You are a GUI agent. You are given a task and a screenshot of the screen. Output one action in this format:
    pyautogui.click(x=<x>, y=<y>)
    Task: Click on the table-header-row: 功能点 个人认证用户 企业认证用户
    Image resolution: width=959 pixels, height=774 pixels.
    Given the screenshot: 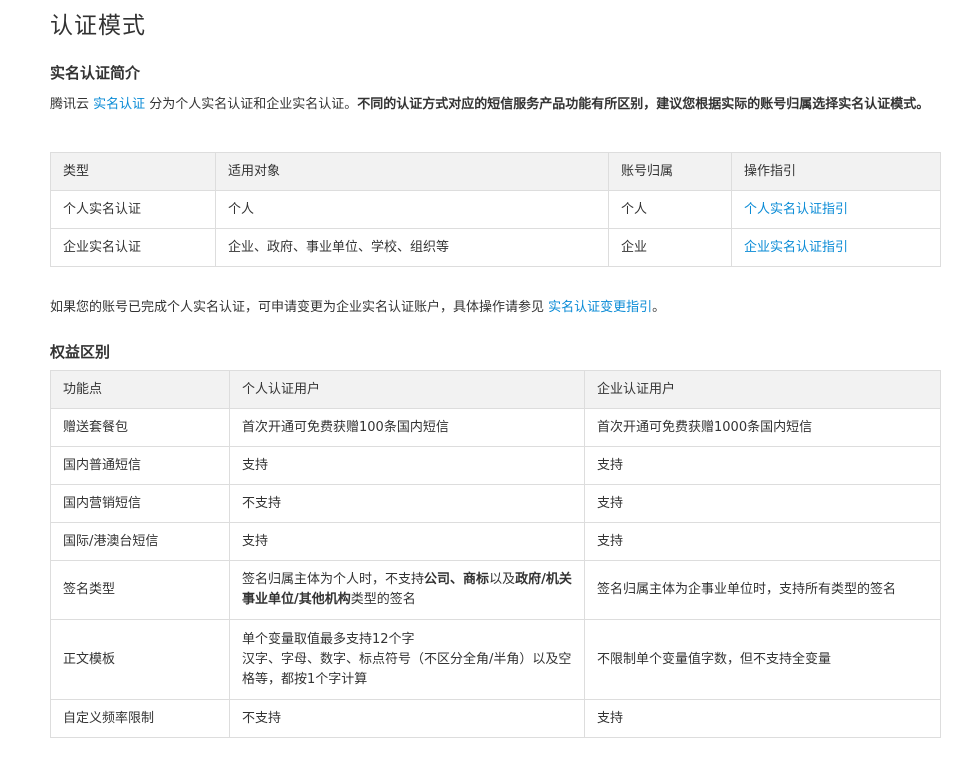 What is the action you would take?
    pyautogui.click(x=495, y=389)
    